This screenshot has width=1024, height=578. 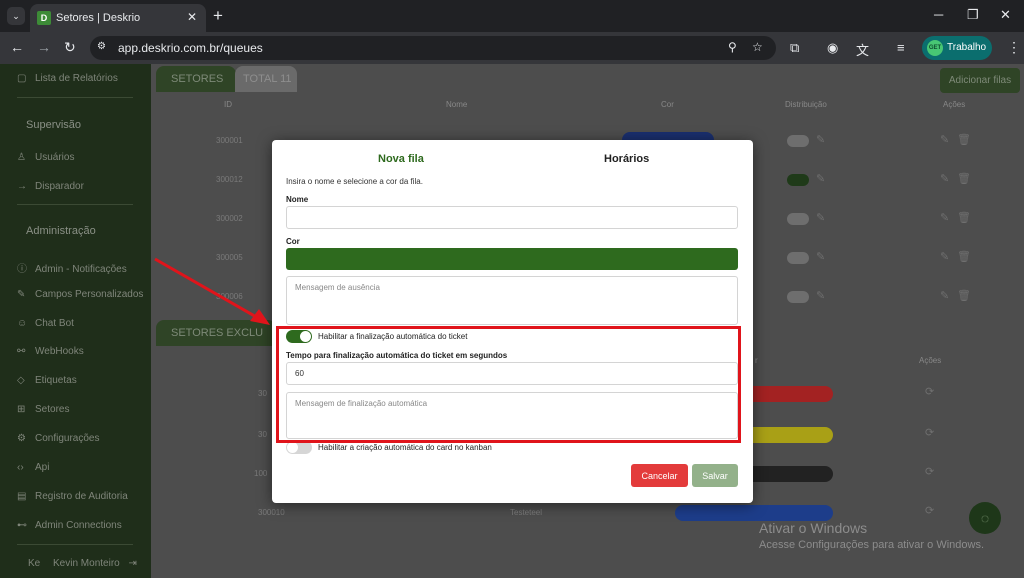 What do you see at coordinates (218, 16) in the screenshot?
I see `new-tab-icon: +` at bounding box center [218, 16].